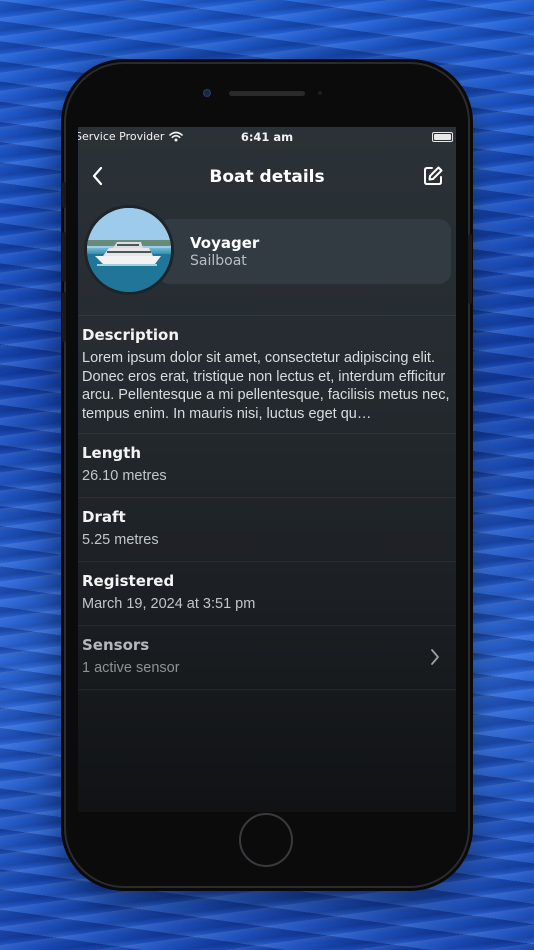 The width and height of the screenshot is (534, 950). What do you see at coordinates (64, 195) in the screenshot?
I see `mute-switch` at bounding box center [64, 195].